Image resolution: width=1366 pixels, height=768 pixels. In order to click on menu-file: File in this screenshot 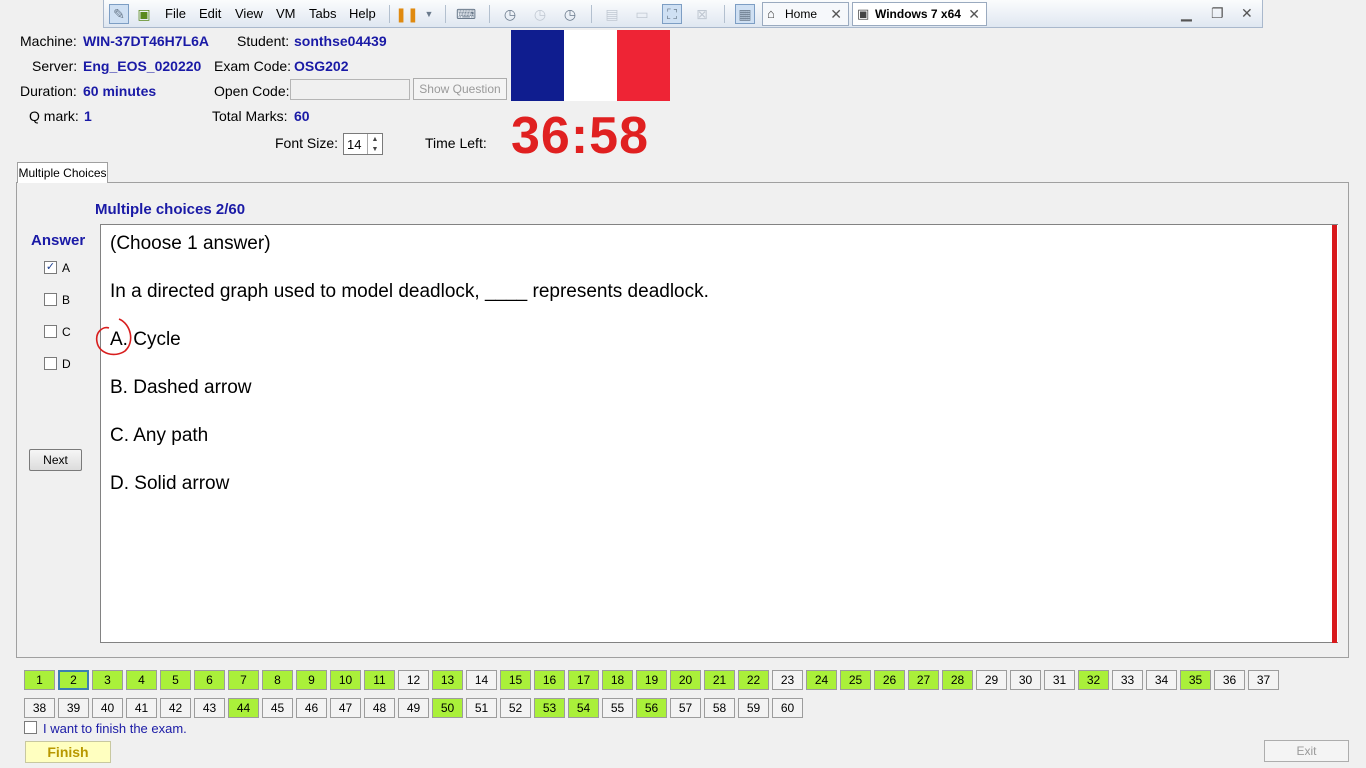, I will do `click(175, 13)`.